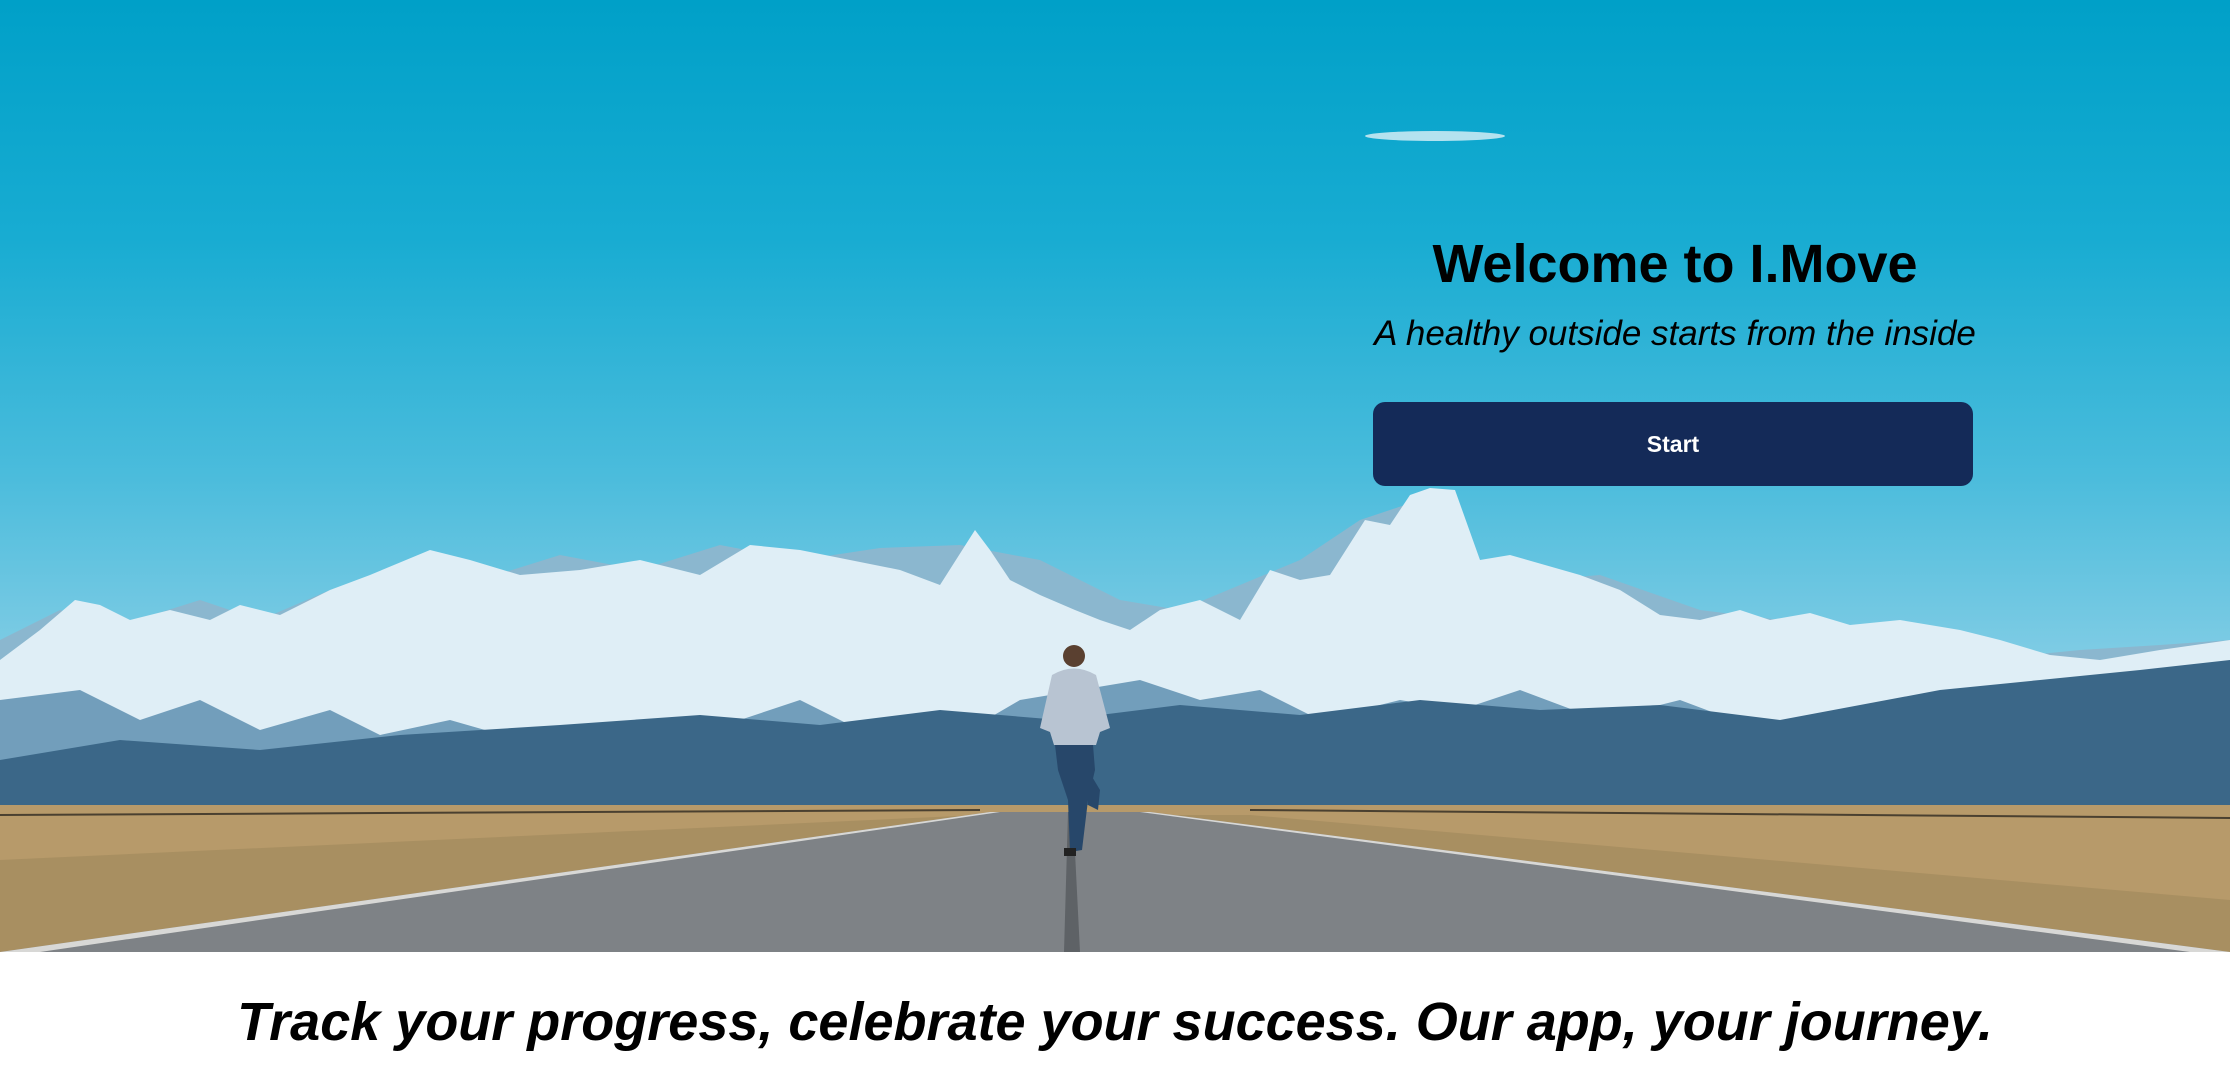 The height and width of the screenshot is (1091, 2230). What do you see at coordinates (1675, 264) in the screenshot?
I see `page-title: Welcome to I.Move` at bounding box center [1675, 264].